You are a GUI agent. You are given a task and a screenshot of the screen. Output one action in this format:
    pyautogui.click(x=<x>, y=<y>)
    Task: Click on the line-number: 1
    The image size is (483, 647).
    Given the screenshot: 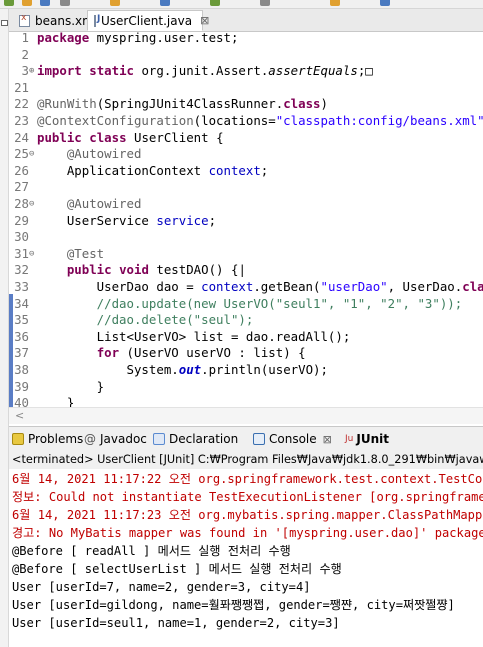 What is the action you would take?
    pyautogui.click(x=25, y=38)
    